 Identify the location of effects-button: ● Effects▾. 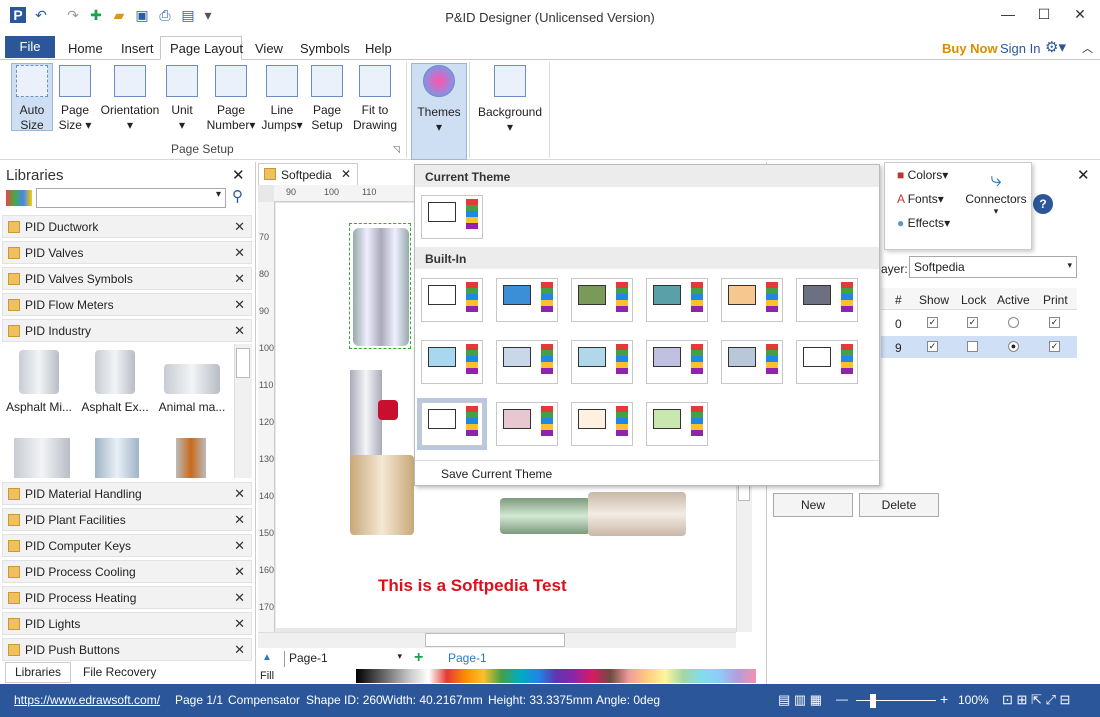
(923, 223).